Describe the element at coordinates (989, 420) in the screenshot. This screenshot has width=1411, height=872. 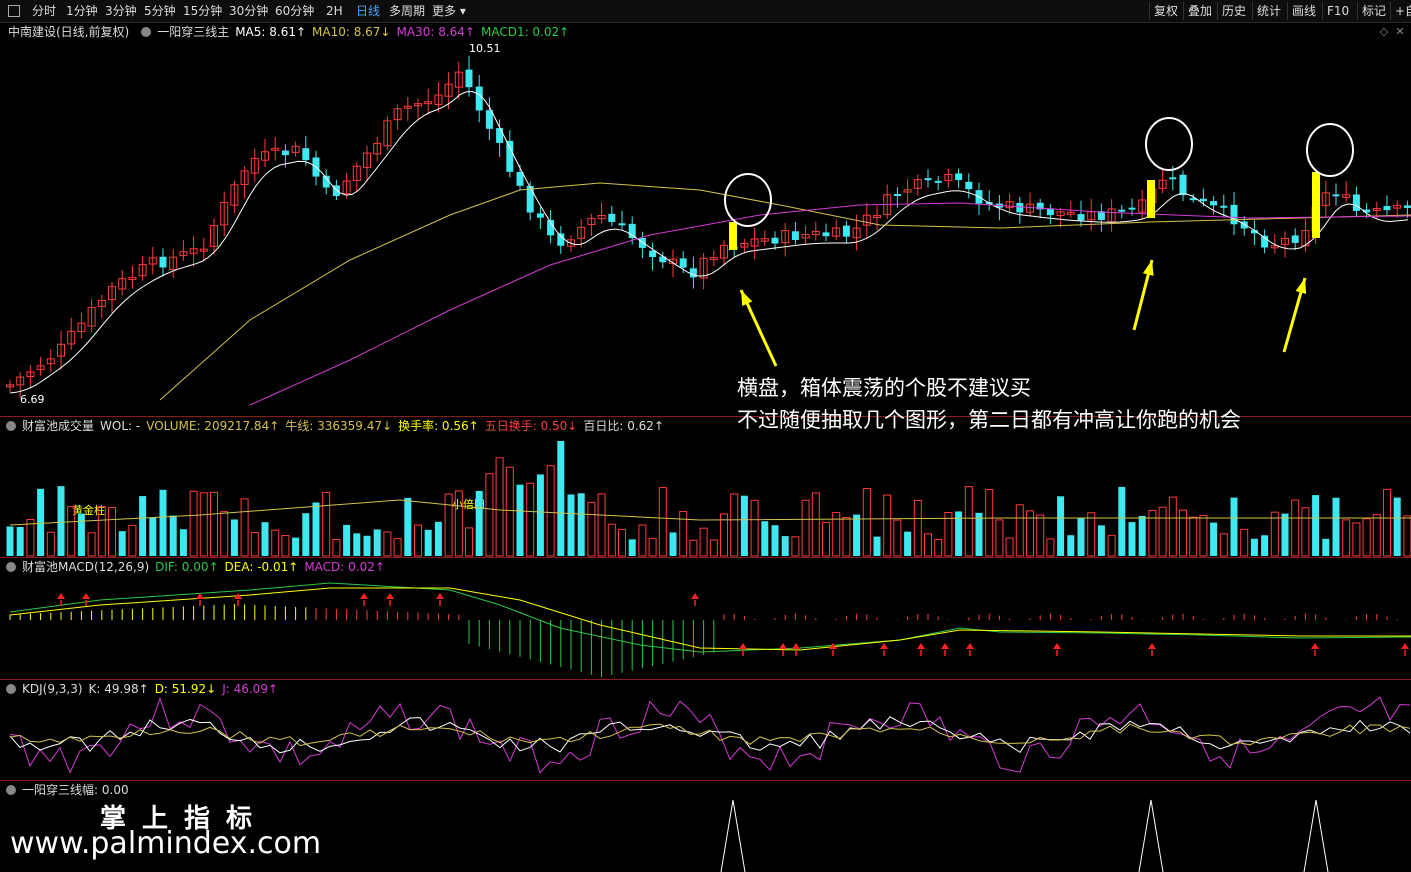
I see `annotation-line-2: 不过随便抽取几个图形，第二日都有冲高让你跑的机会` at that location.